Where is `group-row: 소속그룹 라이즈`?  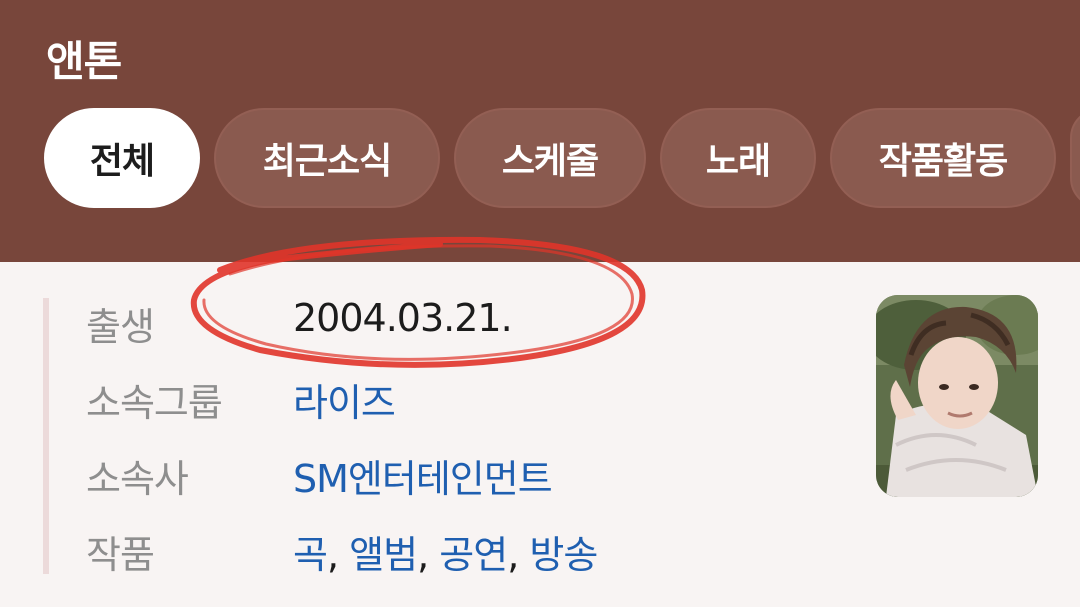 group-row: 소속그룹 라이즈 is located at coordinates (430, 402).